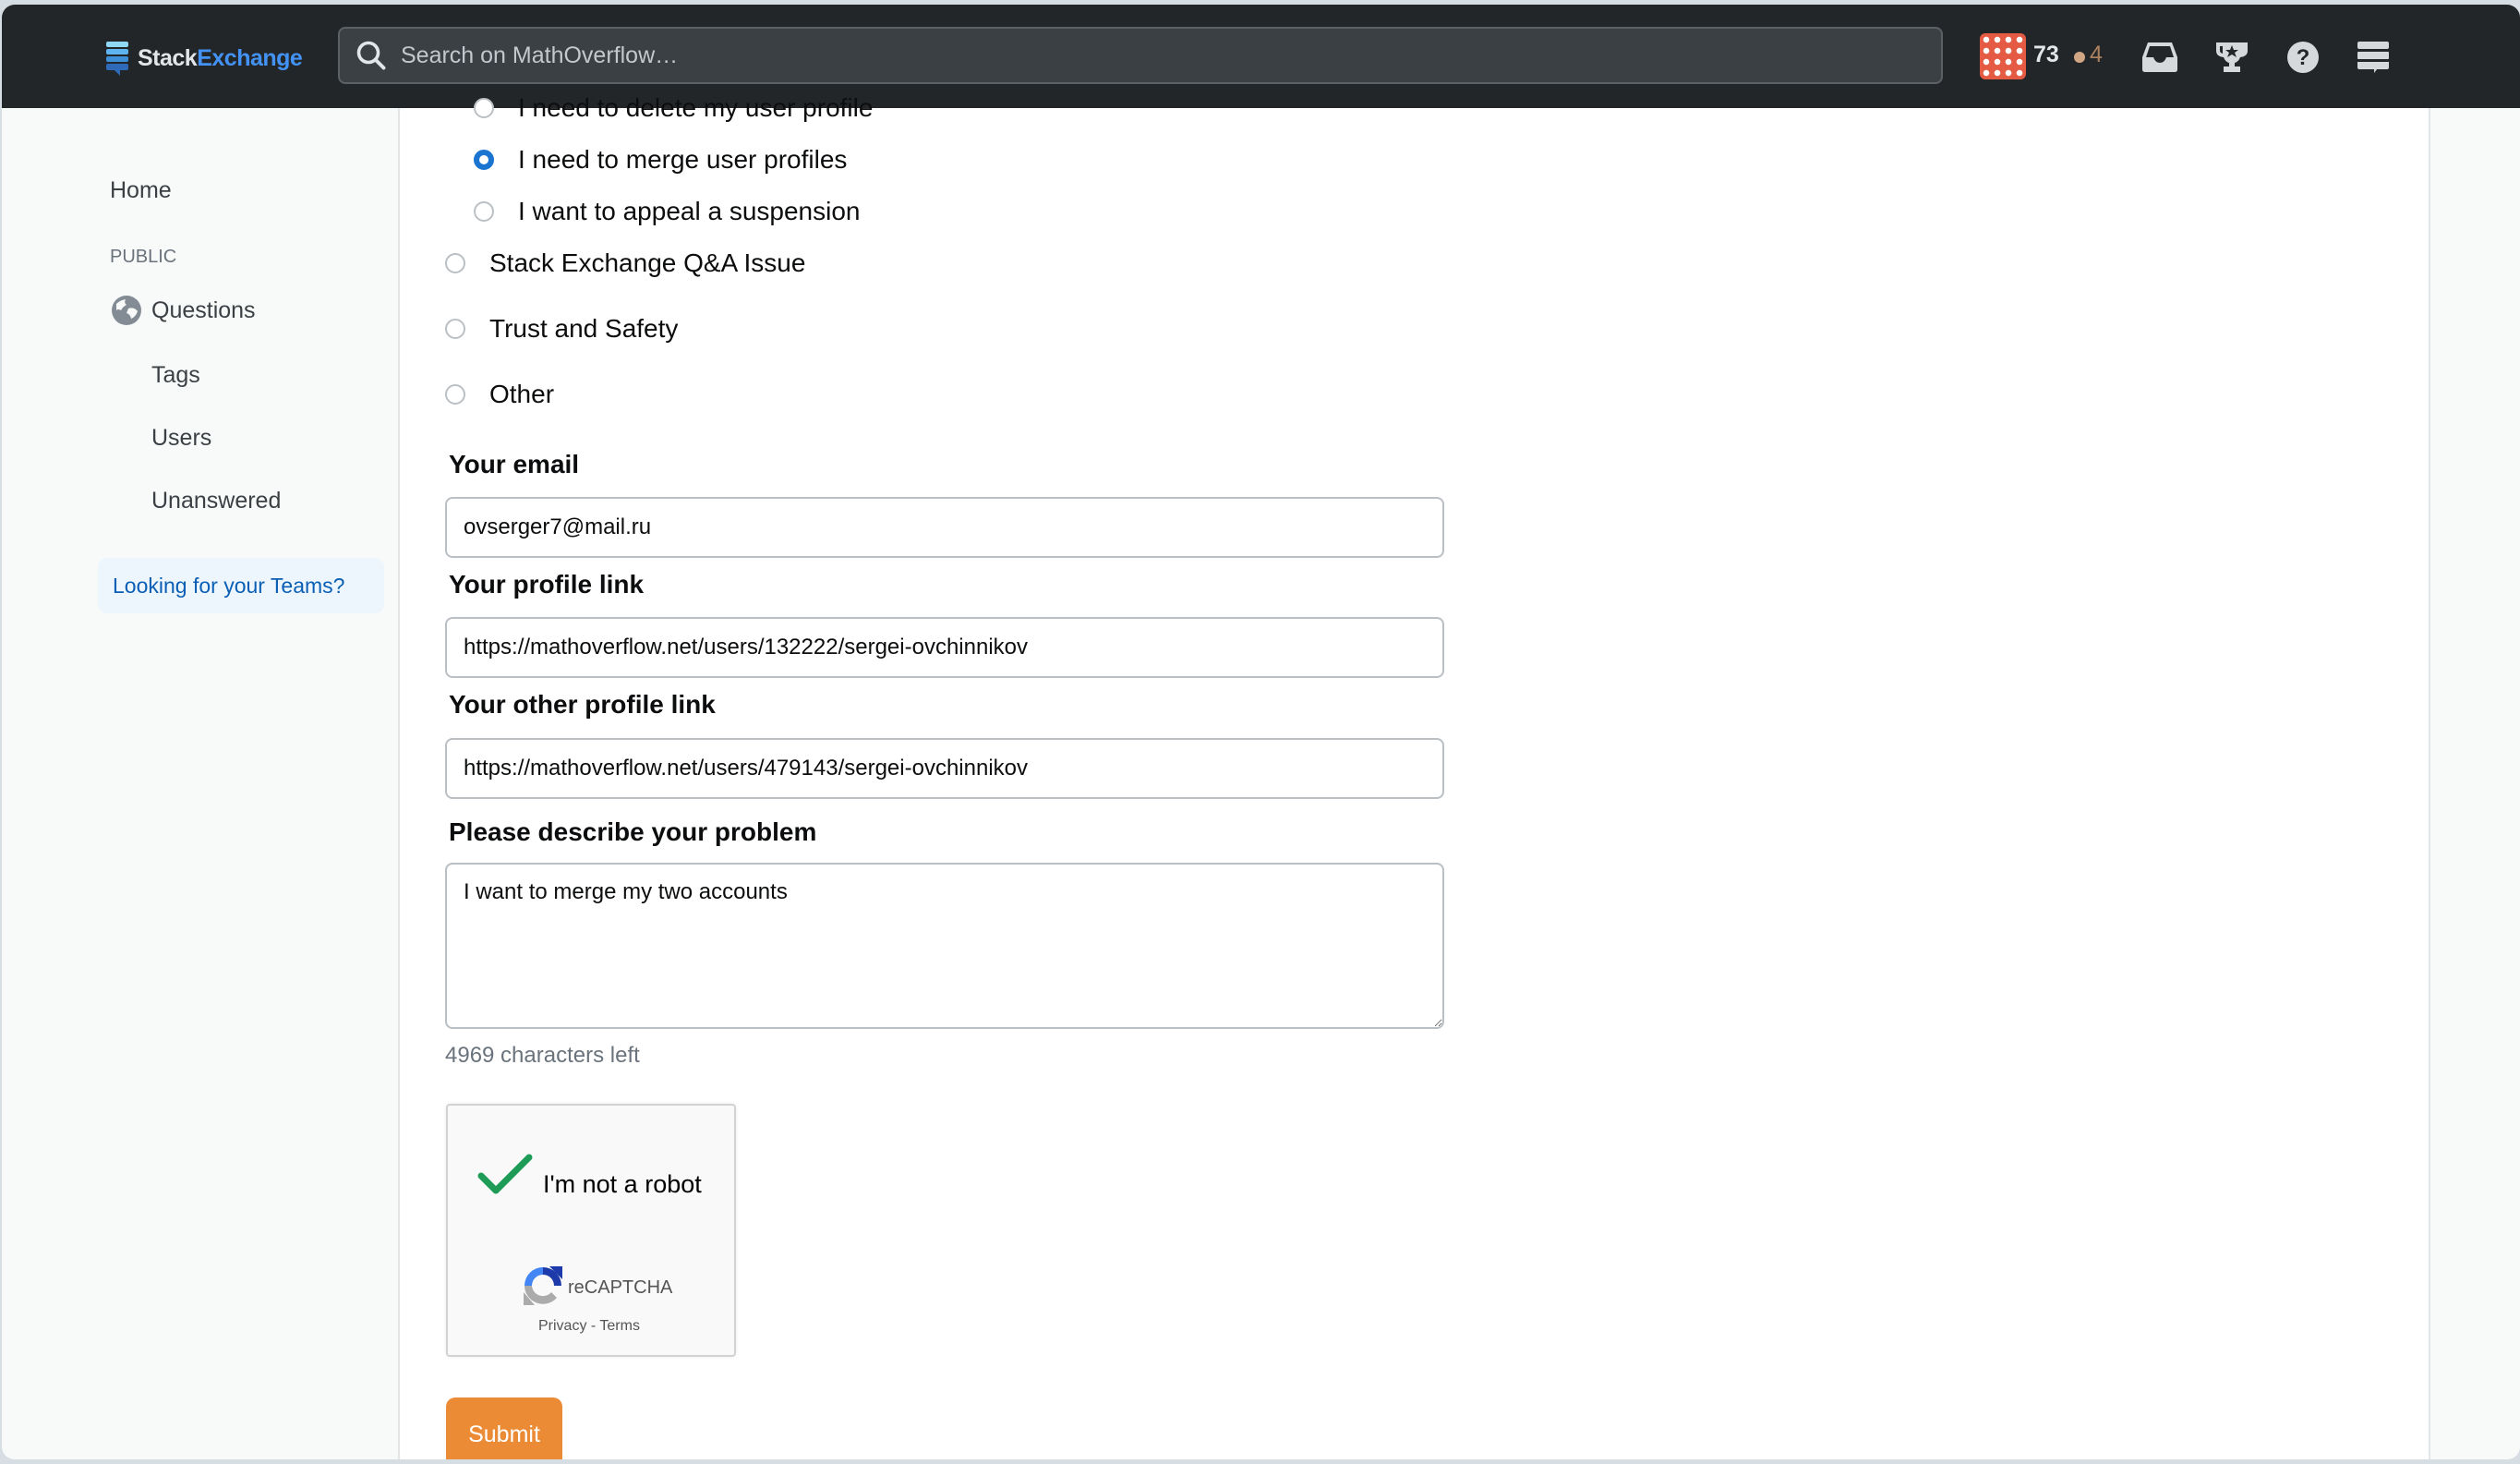 The width and height of the screenshot is (2520, 1464). I want to click on other-profile-link-label: Your other profile link, so click(582, 704).